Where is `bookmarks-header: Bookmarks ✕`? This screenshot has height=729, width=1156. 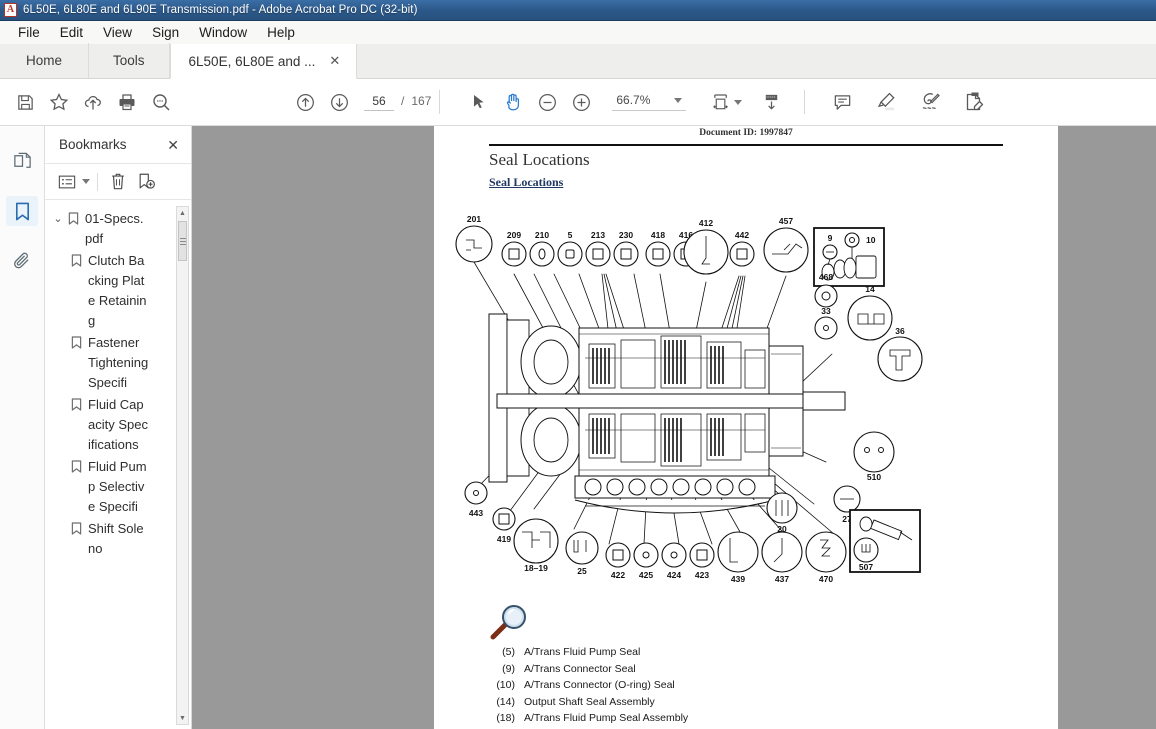 bookmarks-header: Bookmarks ✕ is located at coordinates (118, 145).